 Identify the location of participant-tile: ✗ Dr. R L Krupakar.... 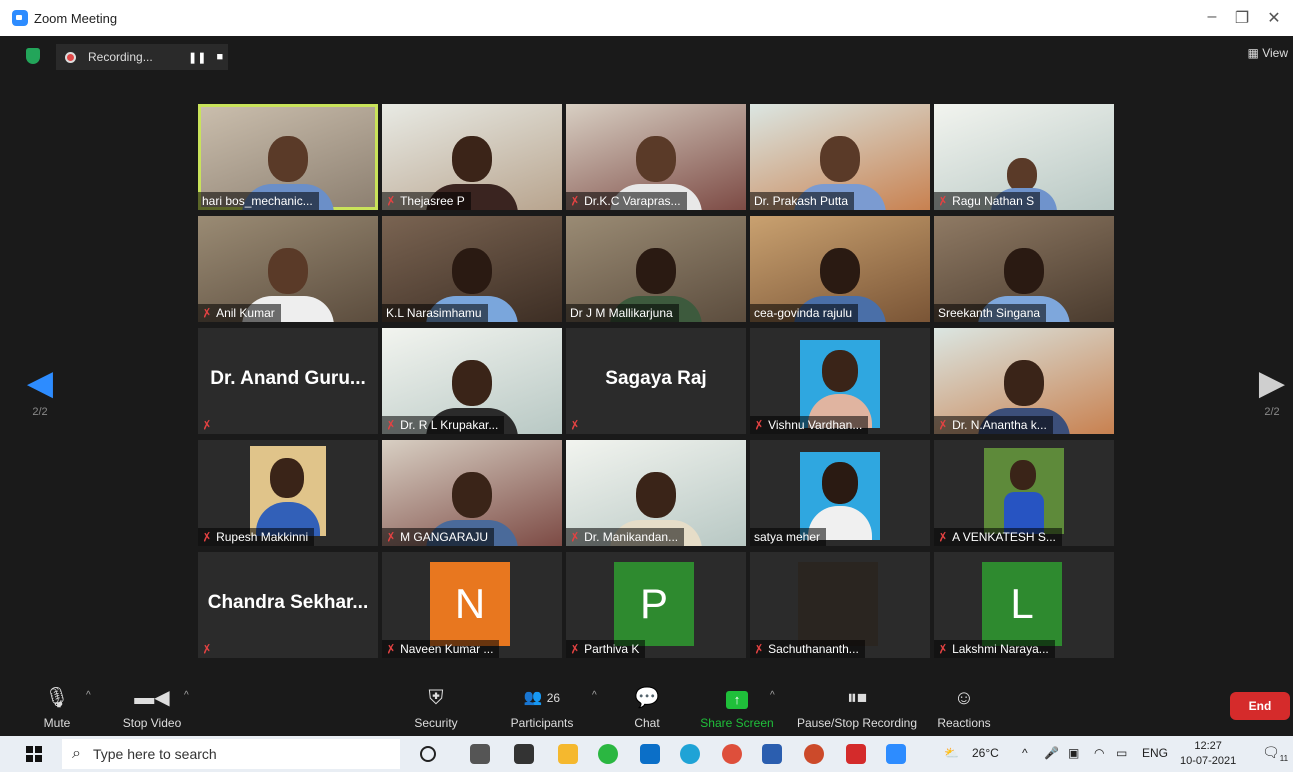
(472, 381).